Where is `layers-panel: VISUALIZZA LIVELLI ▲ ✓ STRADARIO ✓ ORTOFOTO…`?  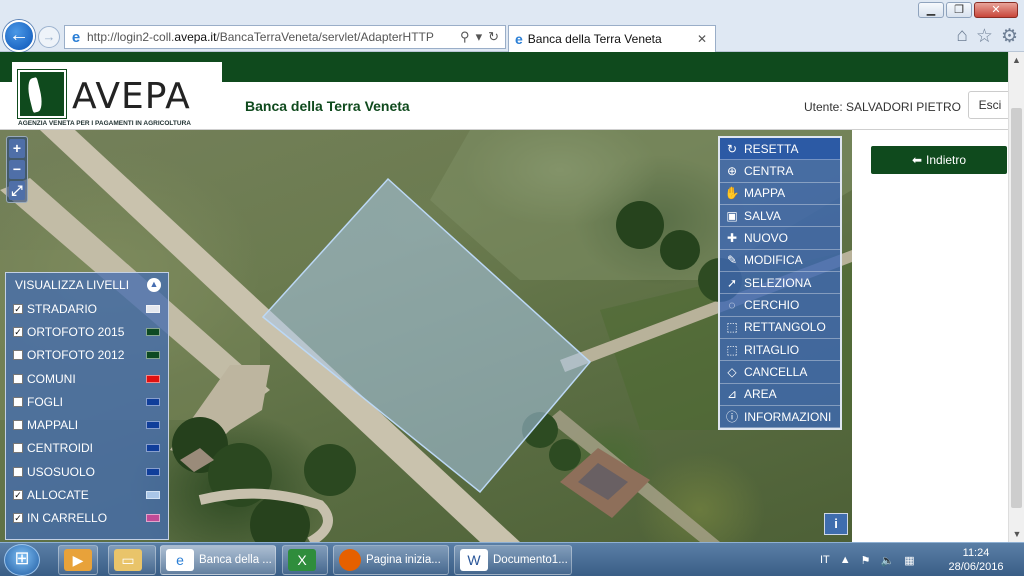 layers-panel: VISUALIZZA LIVELLI ▲ ✓ STRADARIO ✓ ORTOFOTO… is located at coordinates (87, 406).